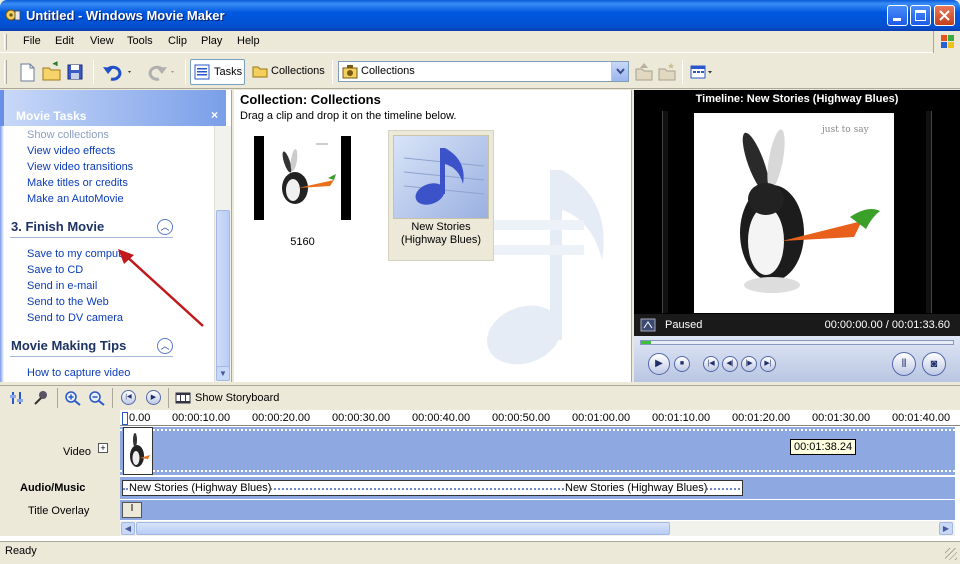 The image size is (960, 564). What do you see at coordinates (177, 41) in the screenshot?
I see `menu-clip: Clip` at bounding box center [177, 41].